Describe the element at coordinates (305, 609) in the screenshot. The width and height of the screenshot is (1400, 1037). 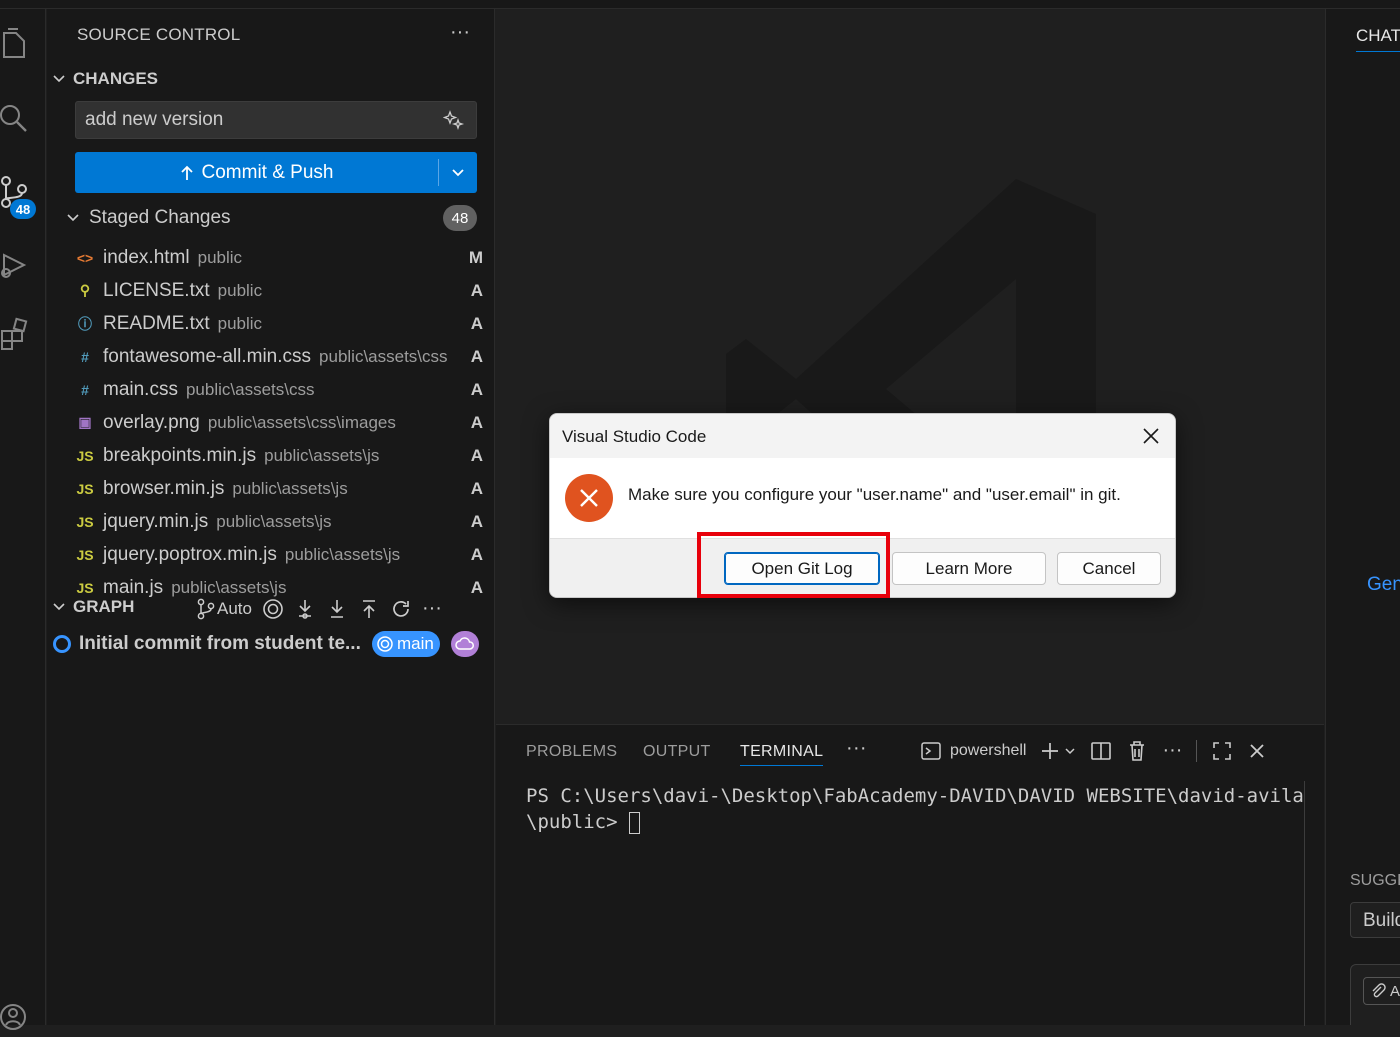
I see `fetch-icon` at that location.